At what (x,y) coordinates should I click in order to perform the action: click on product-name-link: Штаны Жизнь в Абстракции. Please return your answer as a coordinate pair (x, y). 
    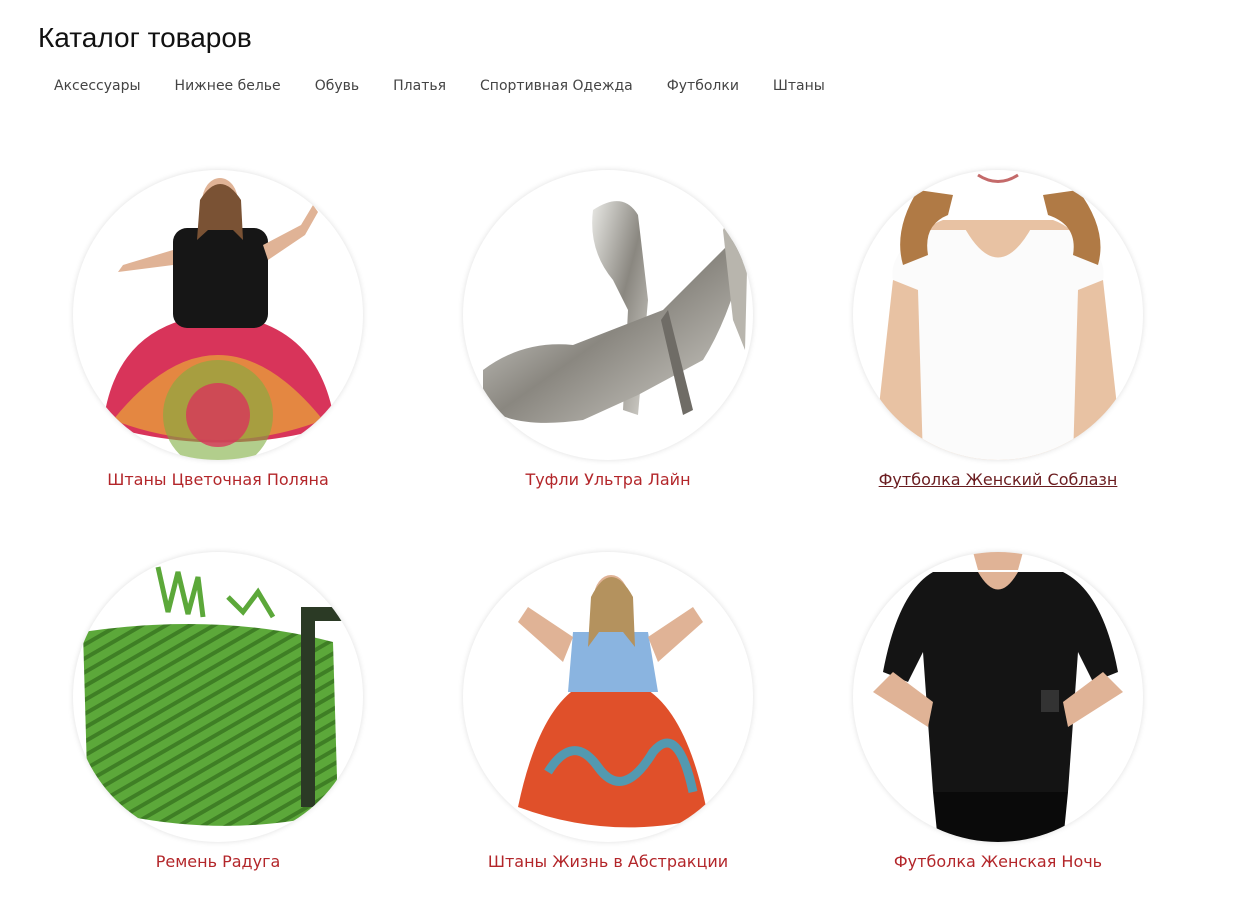
    Looking at the image, I should click on (608, 861).